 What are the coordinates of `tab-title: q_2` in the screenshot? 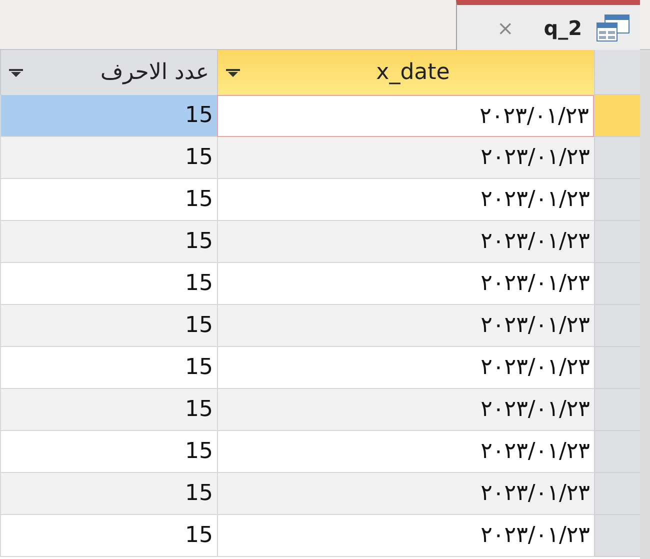 It's located at (563, 28).